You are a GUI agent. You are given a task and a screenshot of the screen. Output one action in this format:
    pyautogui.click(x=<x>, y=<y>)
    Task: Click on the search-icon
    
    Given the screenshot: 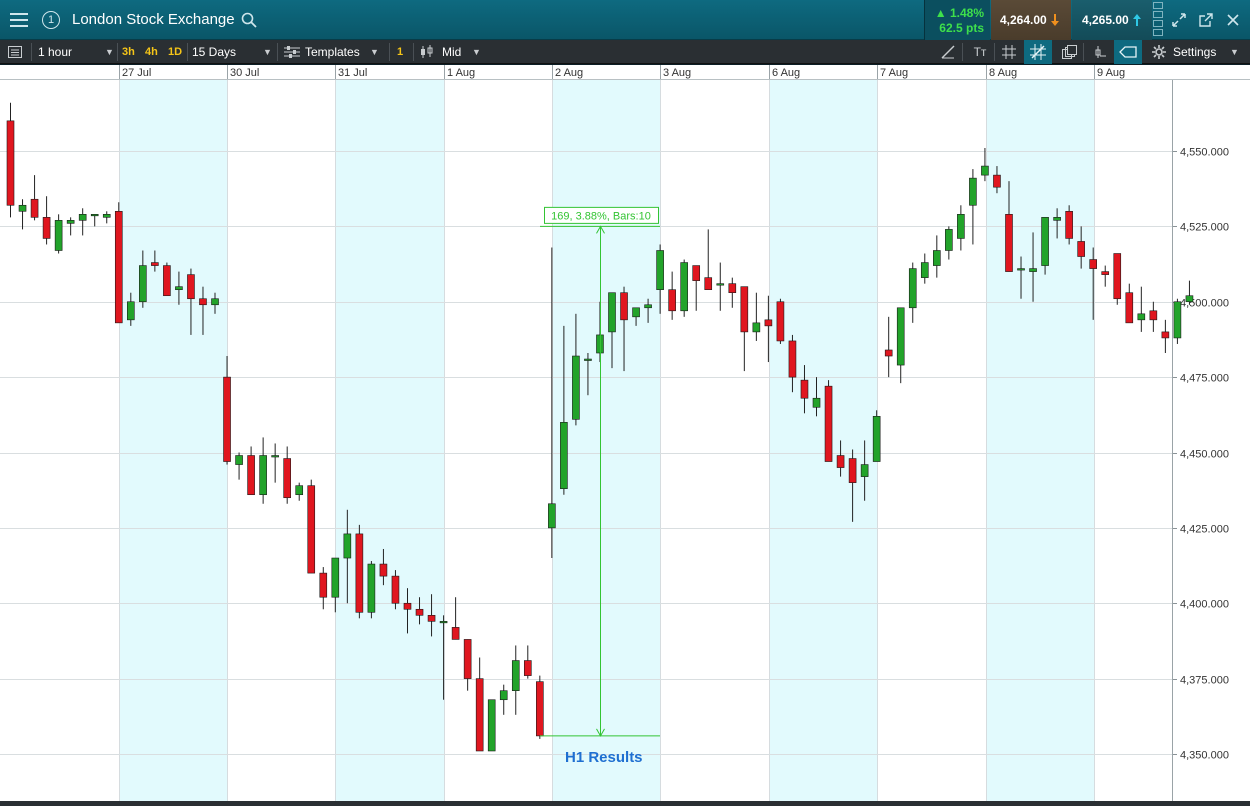 What is the action you would take?
    pyautogui.click(x=249, y=20)
    